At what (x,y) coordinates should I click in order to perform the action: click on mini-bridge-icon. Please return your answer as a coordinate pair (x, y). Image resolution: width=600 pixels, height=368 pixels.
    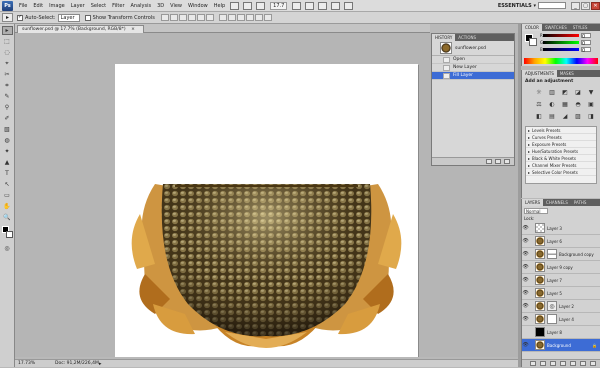
    Looking at the image, I should click on (248, 5).